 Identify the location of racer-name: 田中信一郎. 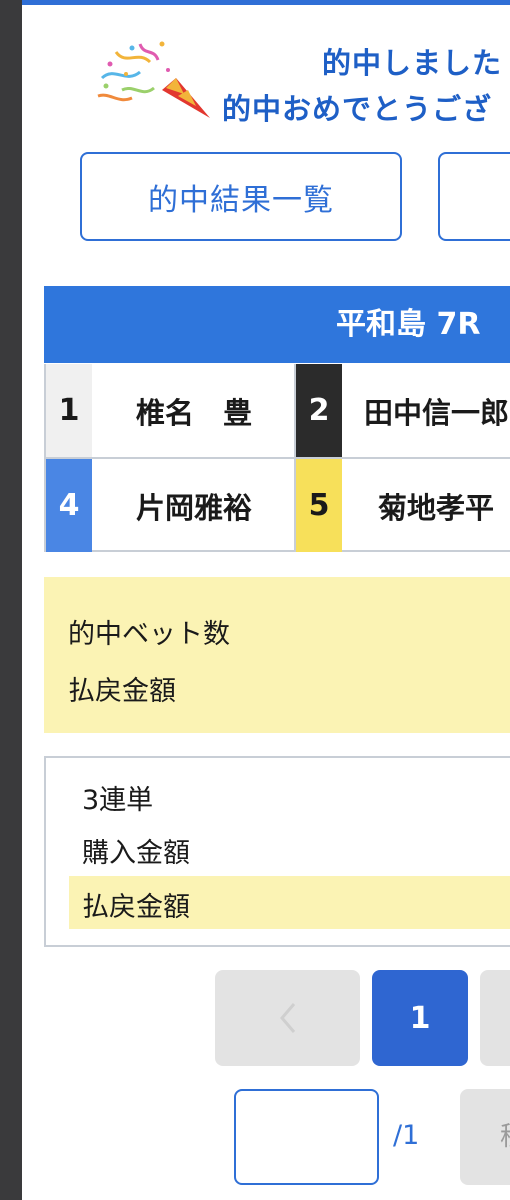
(437, 412).